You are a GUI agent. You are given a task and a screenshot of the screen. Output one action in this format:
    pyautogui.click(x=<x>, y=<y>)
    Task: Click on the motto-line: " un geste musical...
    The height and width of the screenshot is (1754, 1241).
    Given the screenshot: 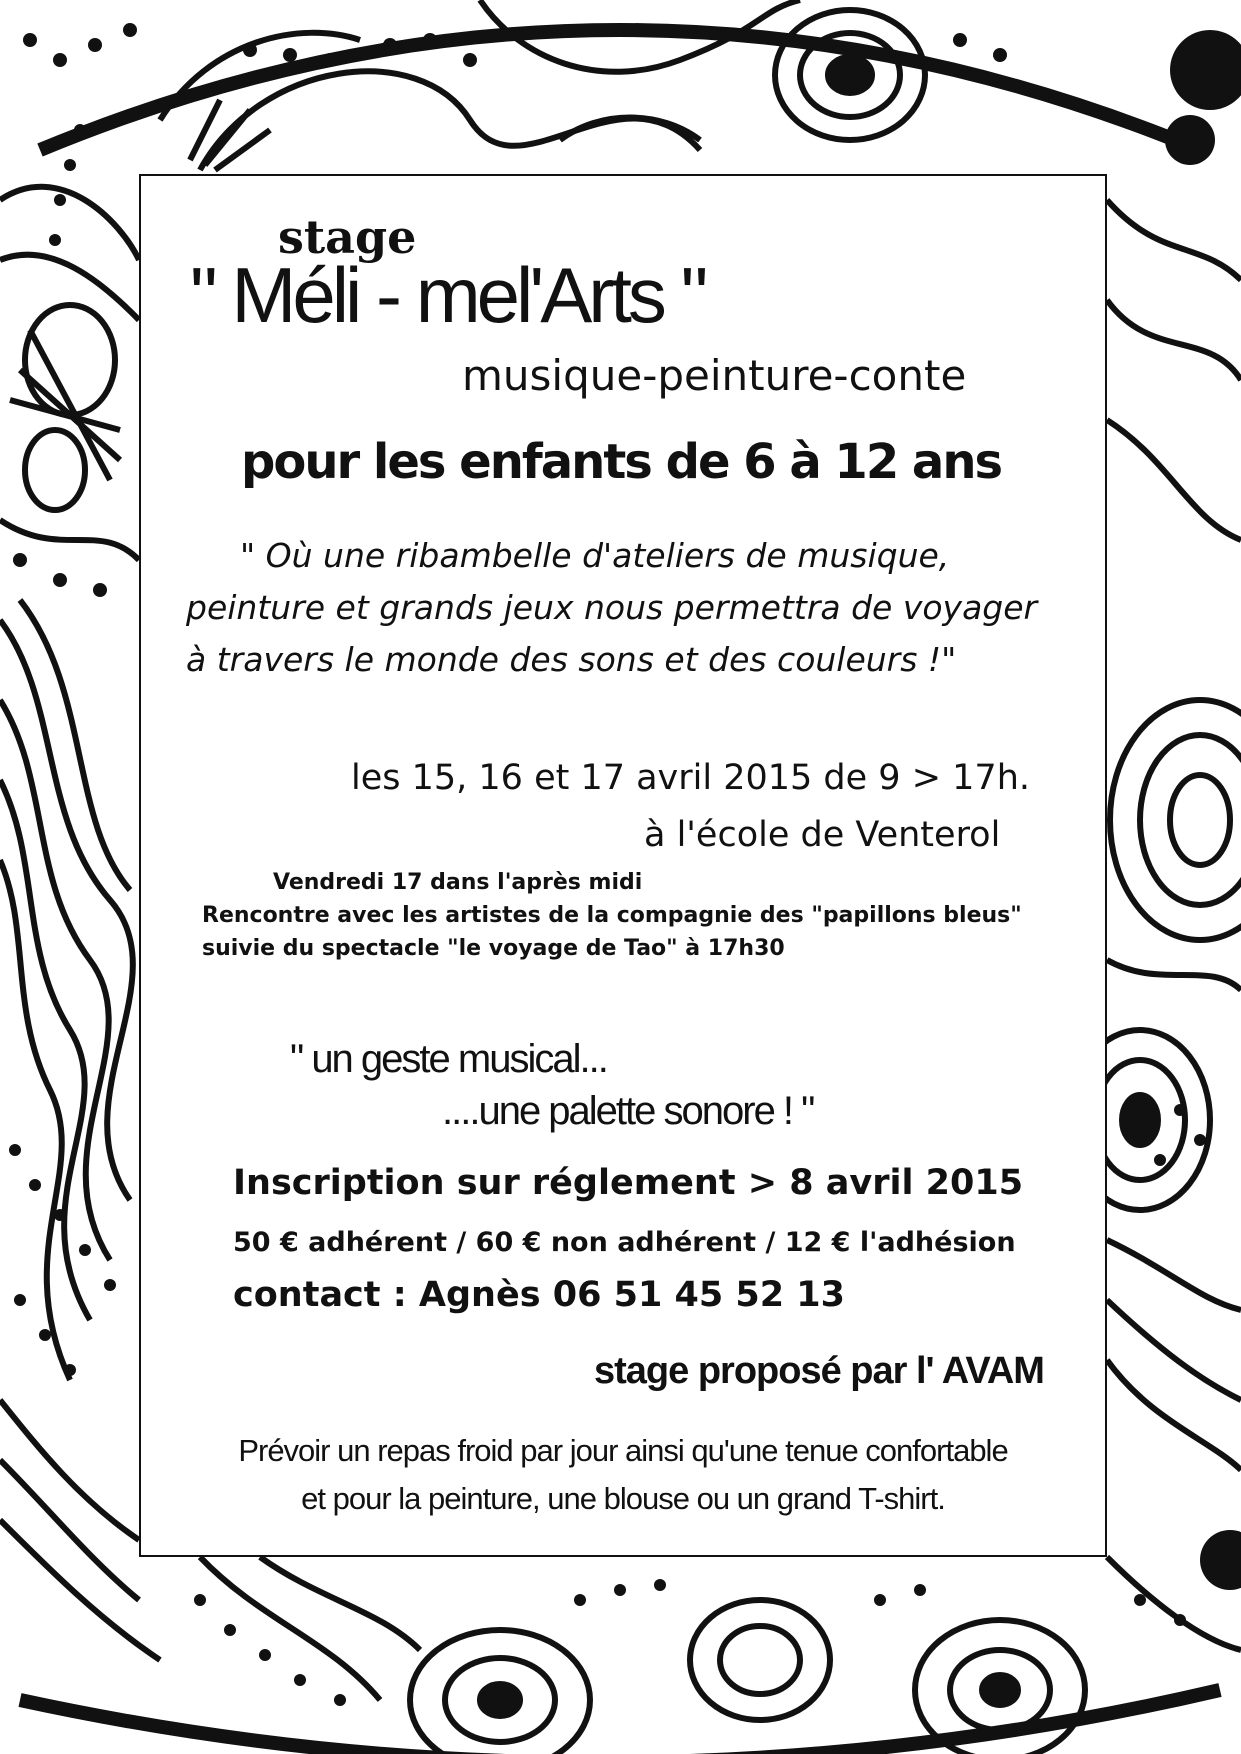 What is the action you would take?
    pyautogui.click(x=449, y=1059)
    